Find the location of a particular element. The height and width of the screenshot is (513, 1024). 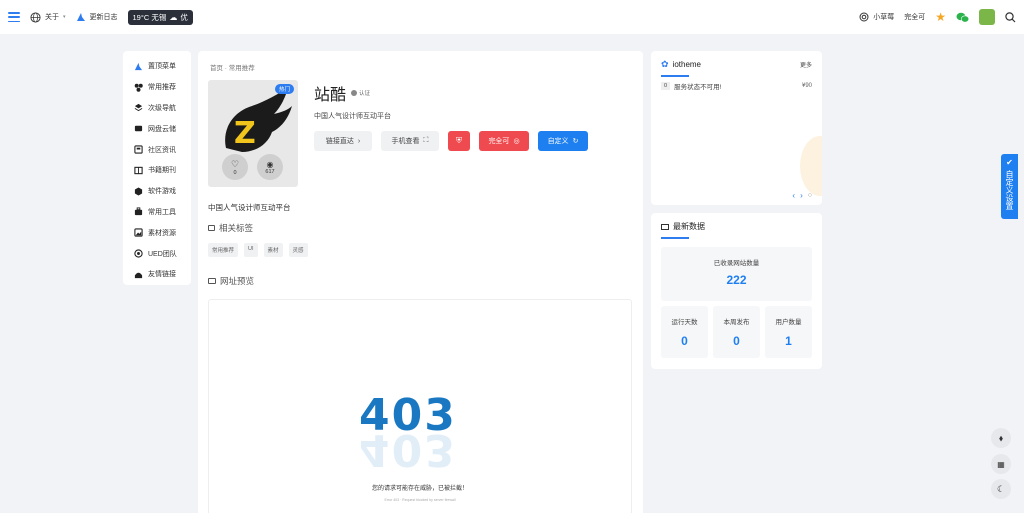

complete-button: 完全可 ◎ is located at coordinates (504, 141).